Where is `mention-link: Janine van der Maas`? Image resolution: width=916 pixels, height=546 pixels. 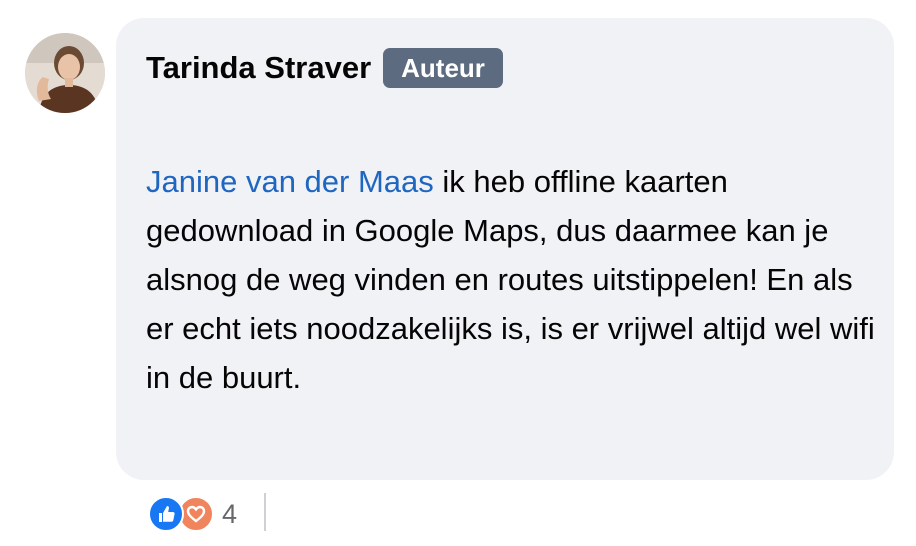 mention-link: Janine van der Maas is located at coordinates (290, 181).